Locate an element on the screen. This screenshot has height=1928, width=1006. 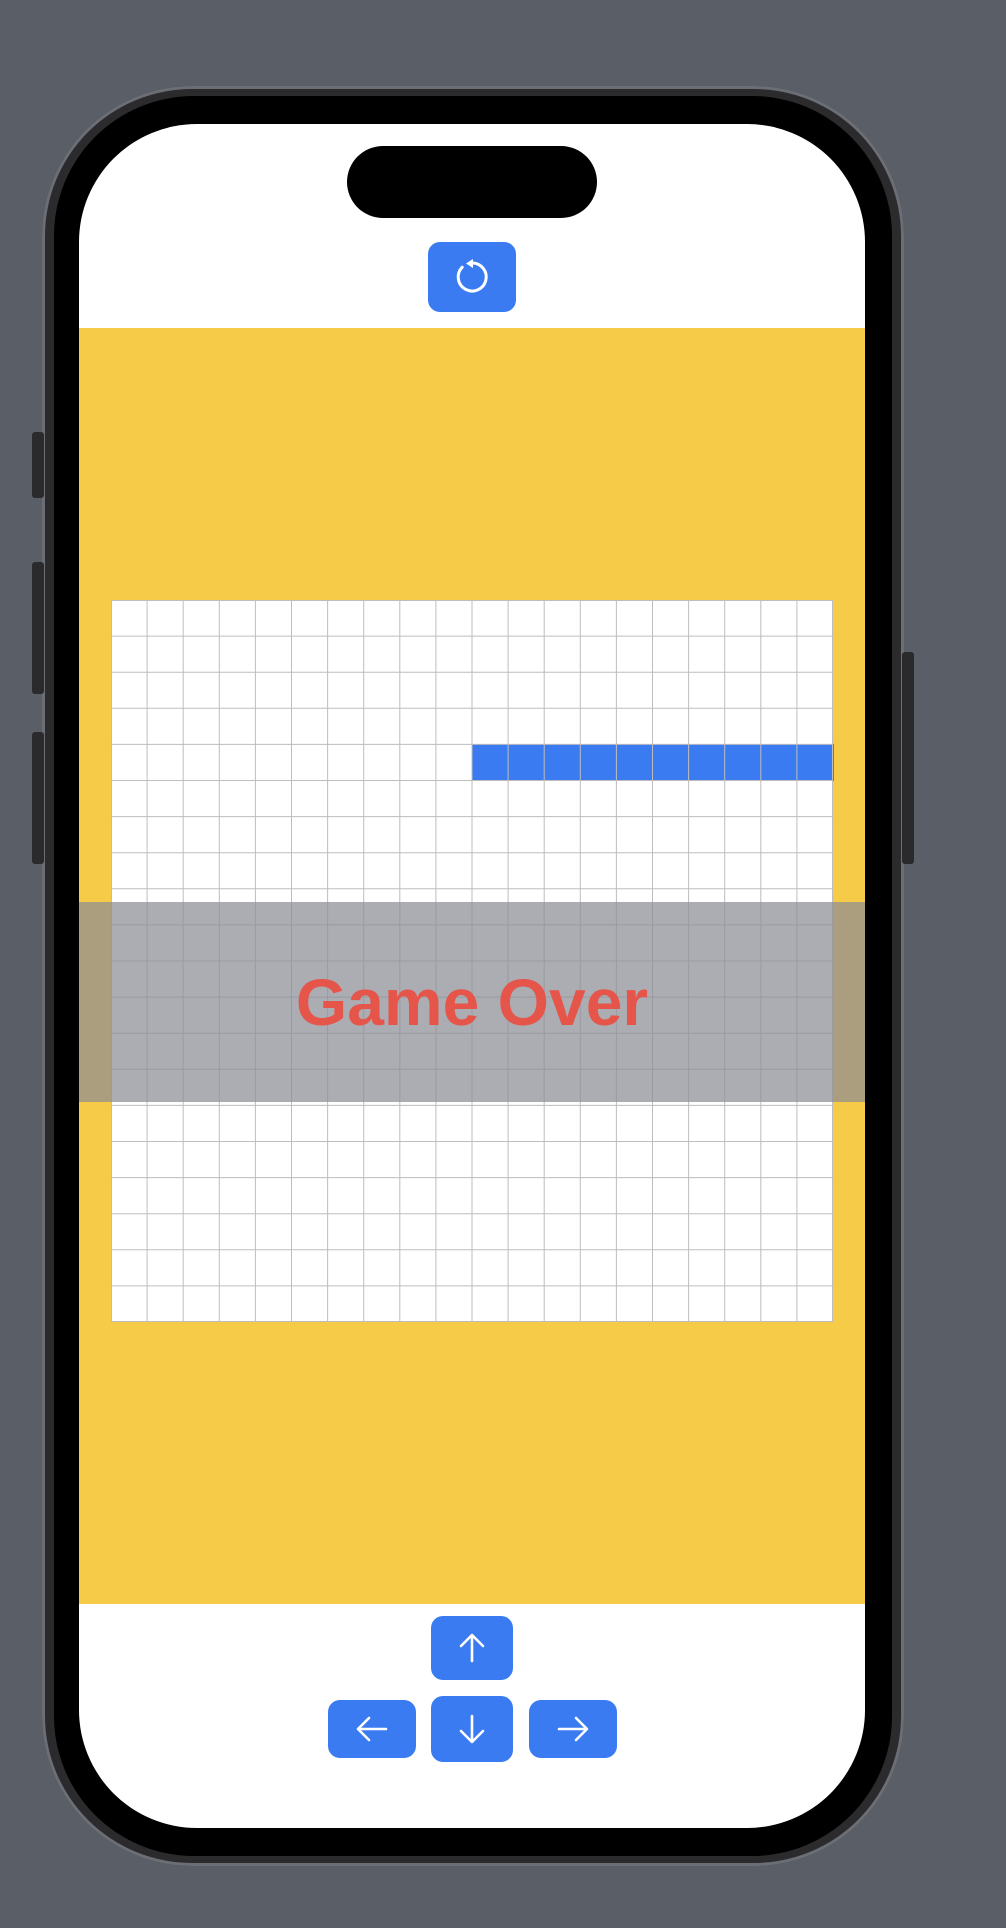
left-button is located at coordinates (372, 1729).